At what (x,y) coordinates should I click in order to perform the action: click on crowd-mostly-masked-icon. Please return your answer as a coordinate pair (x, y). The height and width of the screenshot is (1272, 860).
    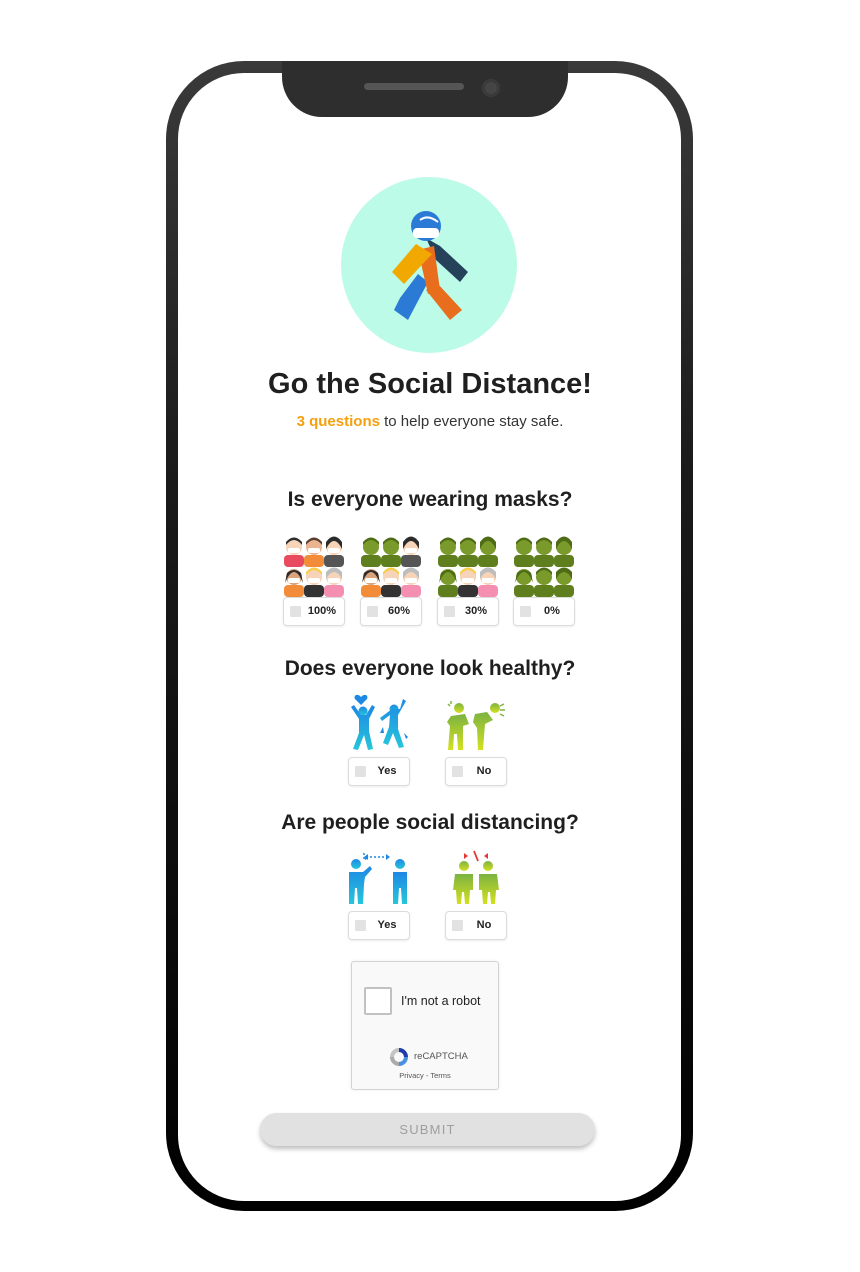
    Looking at the image, I should click on (391, 566).